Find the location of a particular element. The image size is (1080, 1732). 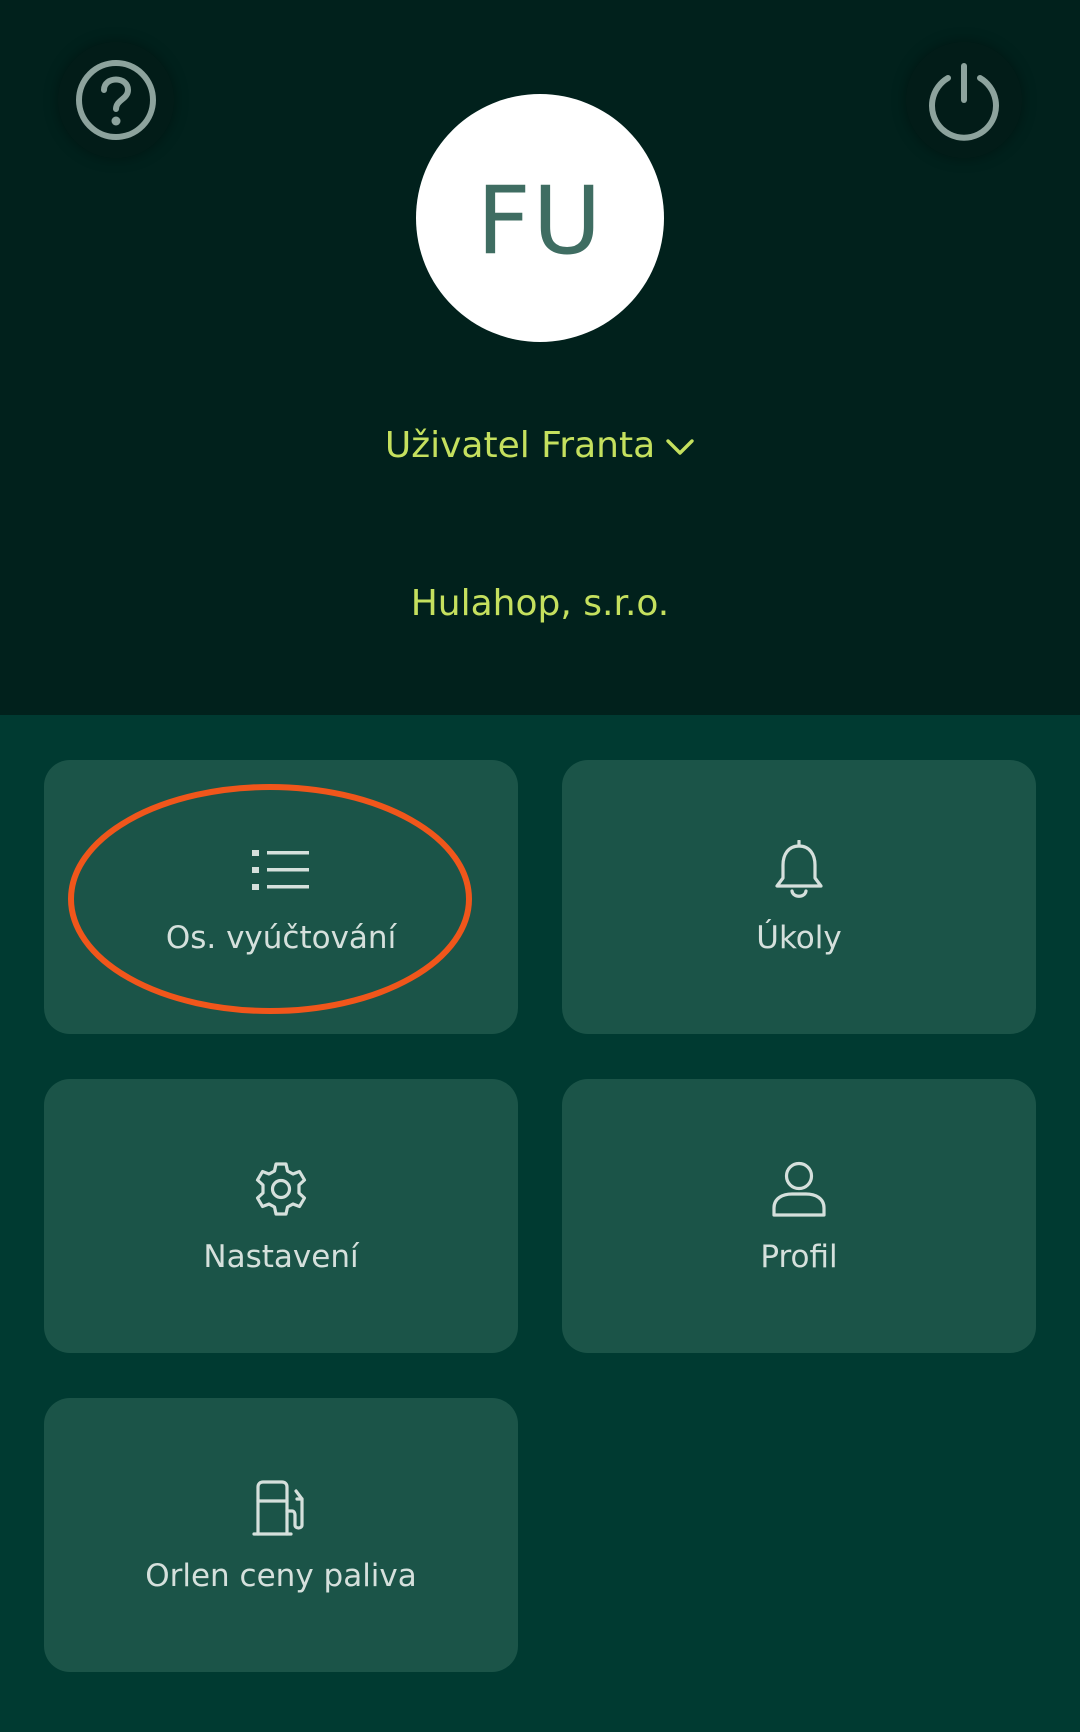

menu-tile-settings: Nastavení is located at coordinates (281, 1216).